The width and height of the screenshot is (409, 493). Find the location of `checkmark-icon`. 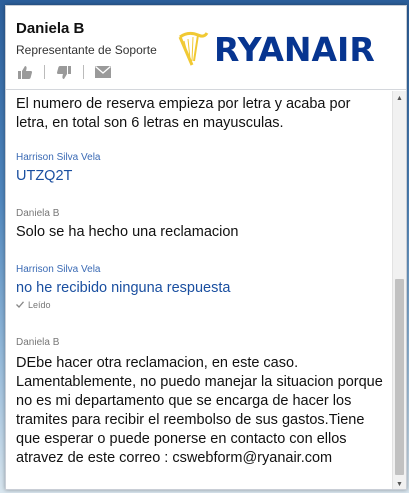

checkmark-icon is located at coordinates (20, 305).